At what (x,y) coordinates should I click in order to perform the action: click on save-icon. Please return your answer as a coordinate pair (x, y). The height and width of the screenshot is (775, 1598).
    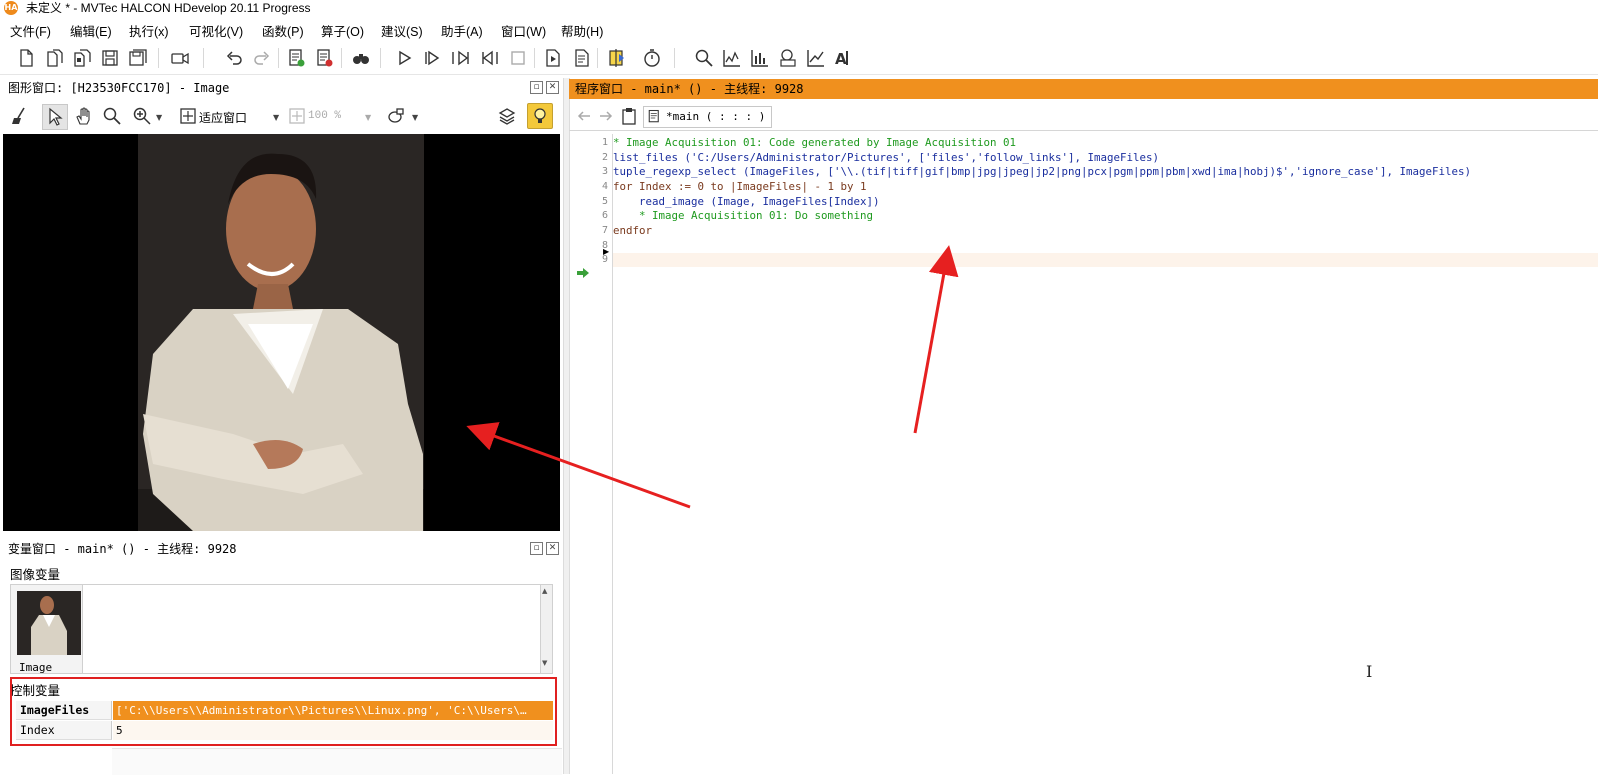
    Looking at the image, I should click on (110, 58).